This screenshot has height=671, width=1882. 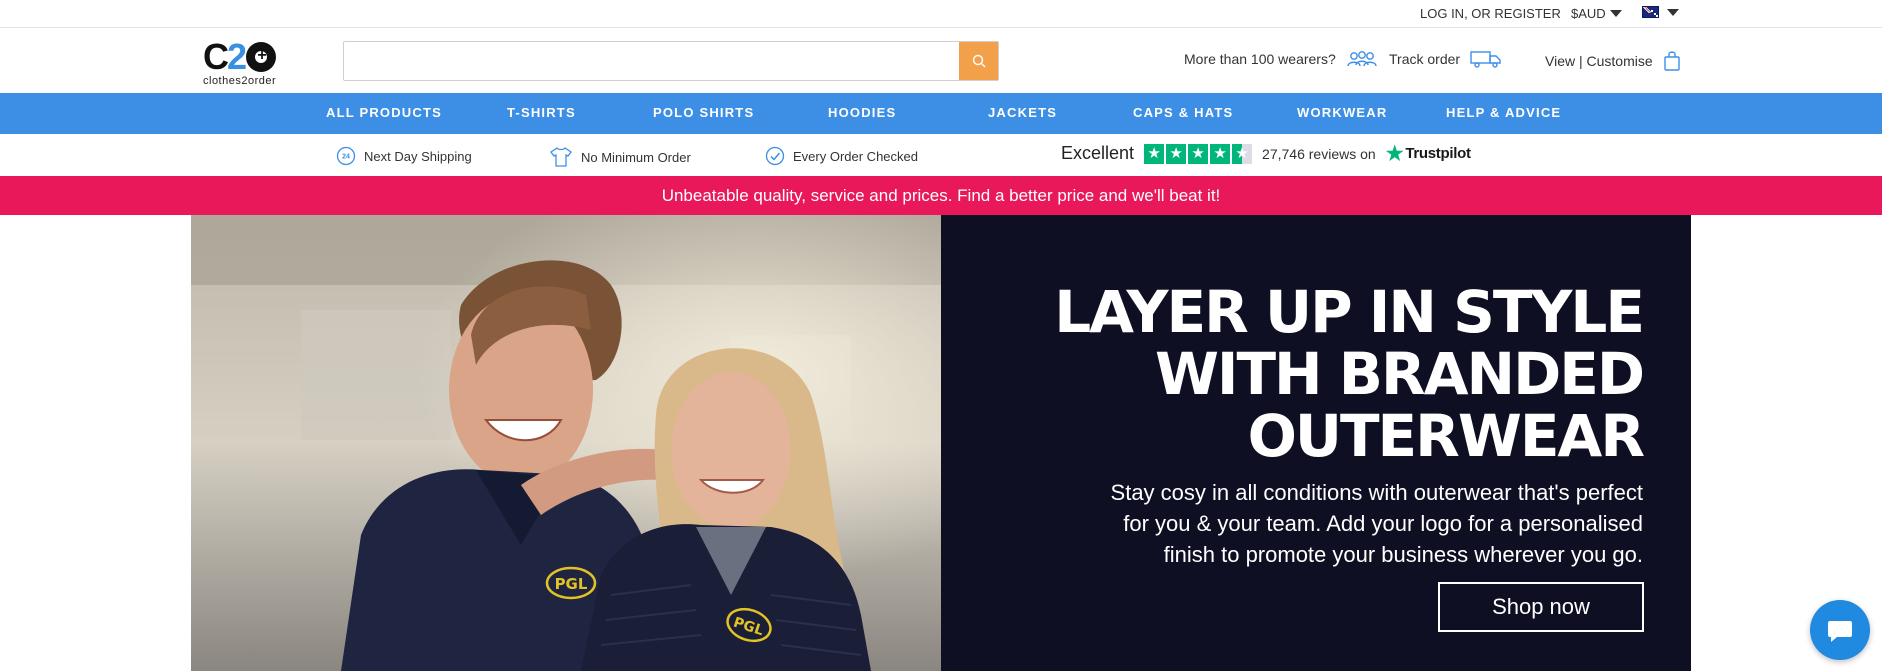 I want to click on nav-item-t-shirts: T-SHIRTS, so click(x=541, y=112).